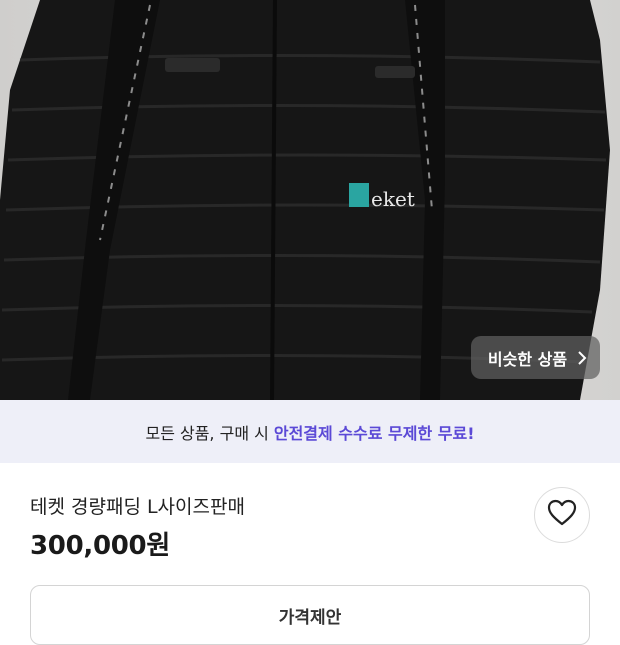 The height and width of the screenshot is (645, 620). What do you see at coordinates (393, 199) in the screenshot?
I see `jacket-logo: eket` at bounding box center [393, 199].